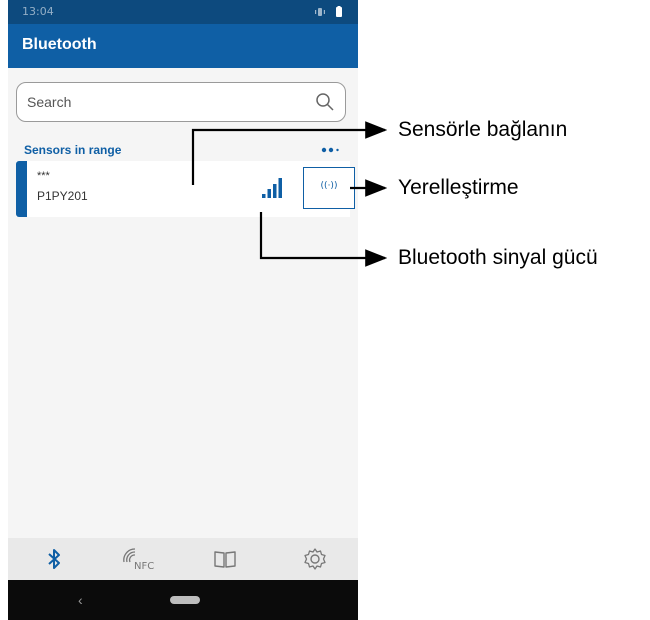 This screenshot has height=620, width=650. What do you see at coordinates (140, 559) in the screenshot?
I see `nfc-icon: NFC` at bounding box center [140, 559].